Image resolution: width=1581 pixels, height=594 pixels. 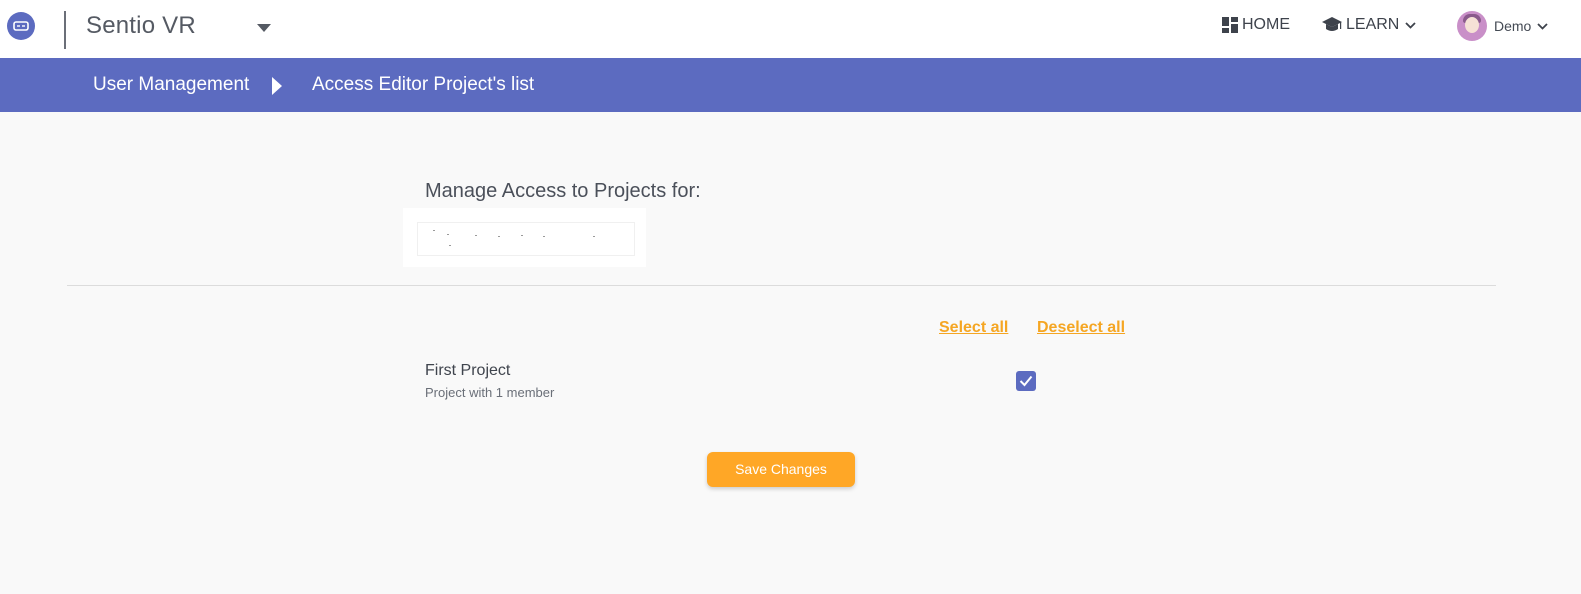 What do you see at coordinates (973, 328) in the screenshot?
I see `select-all-link: Select all` at bounding box center [973, 328].